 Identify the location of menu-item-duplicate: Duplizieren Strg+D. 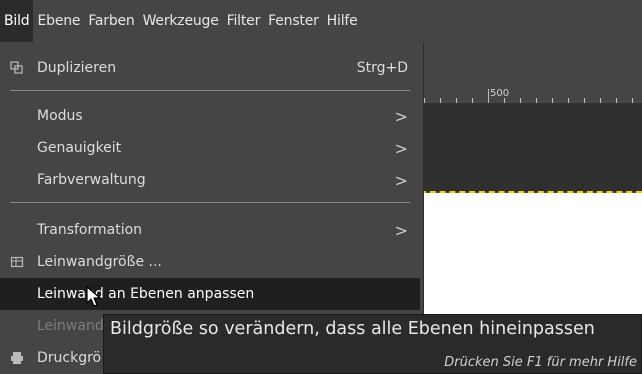
(210, 68).